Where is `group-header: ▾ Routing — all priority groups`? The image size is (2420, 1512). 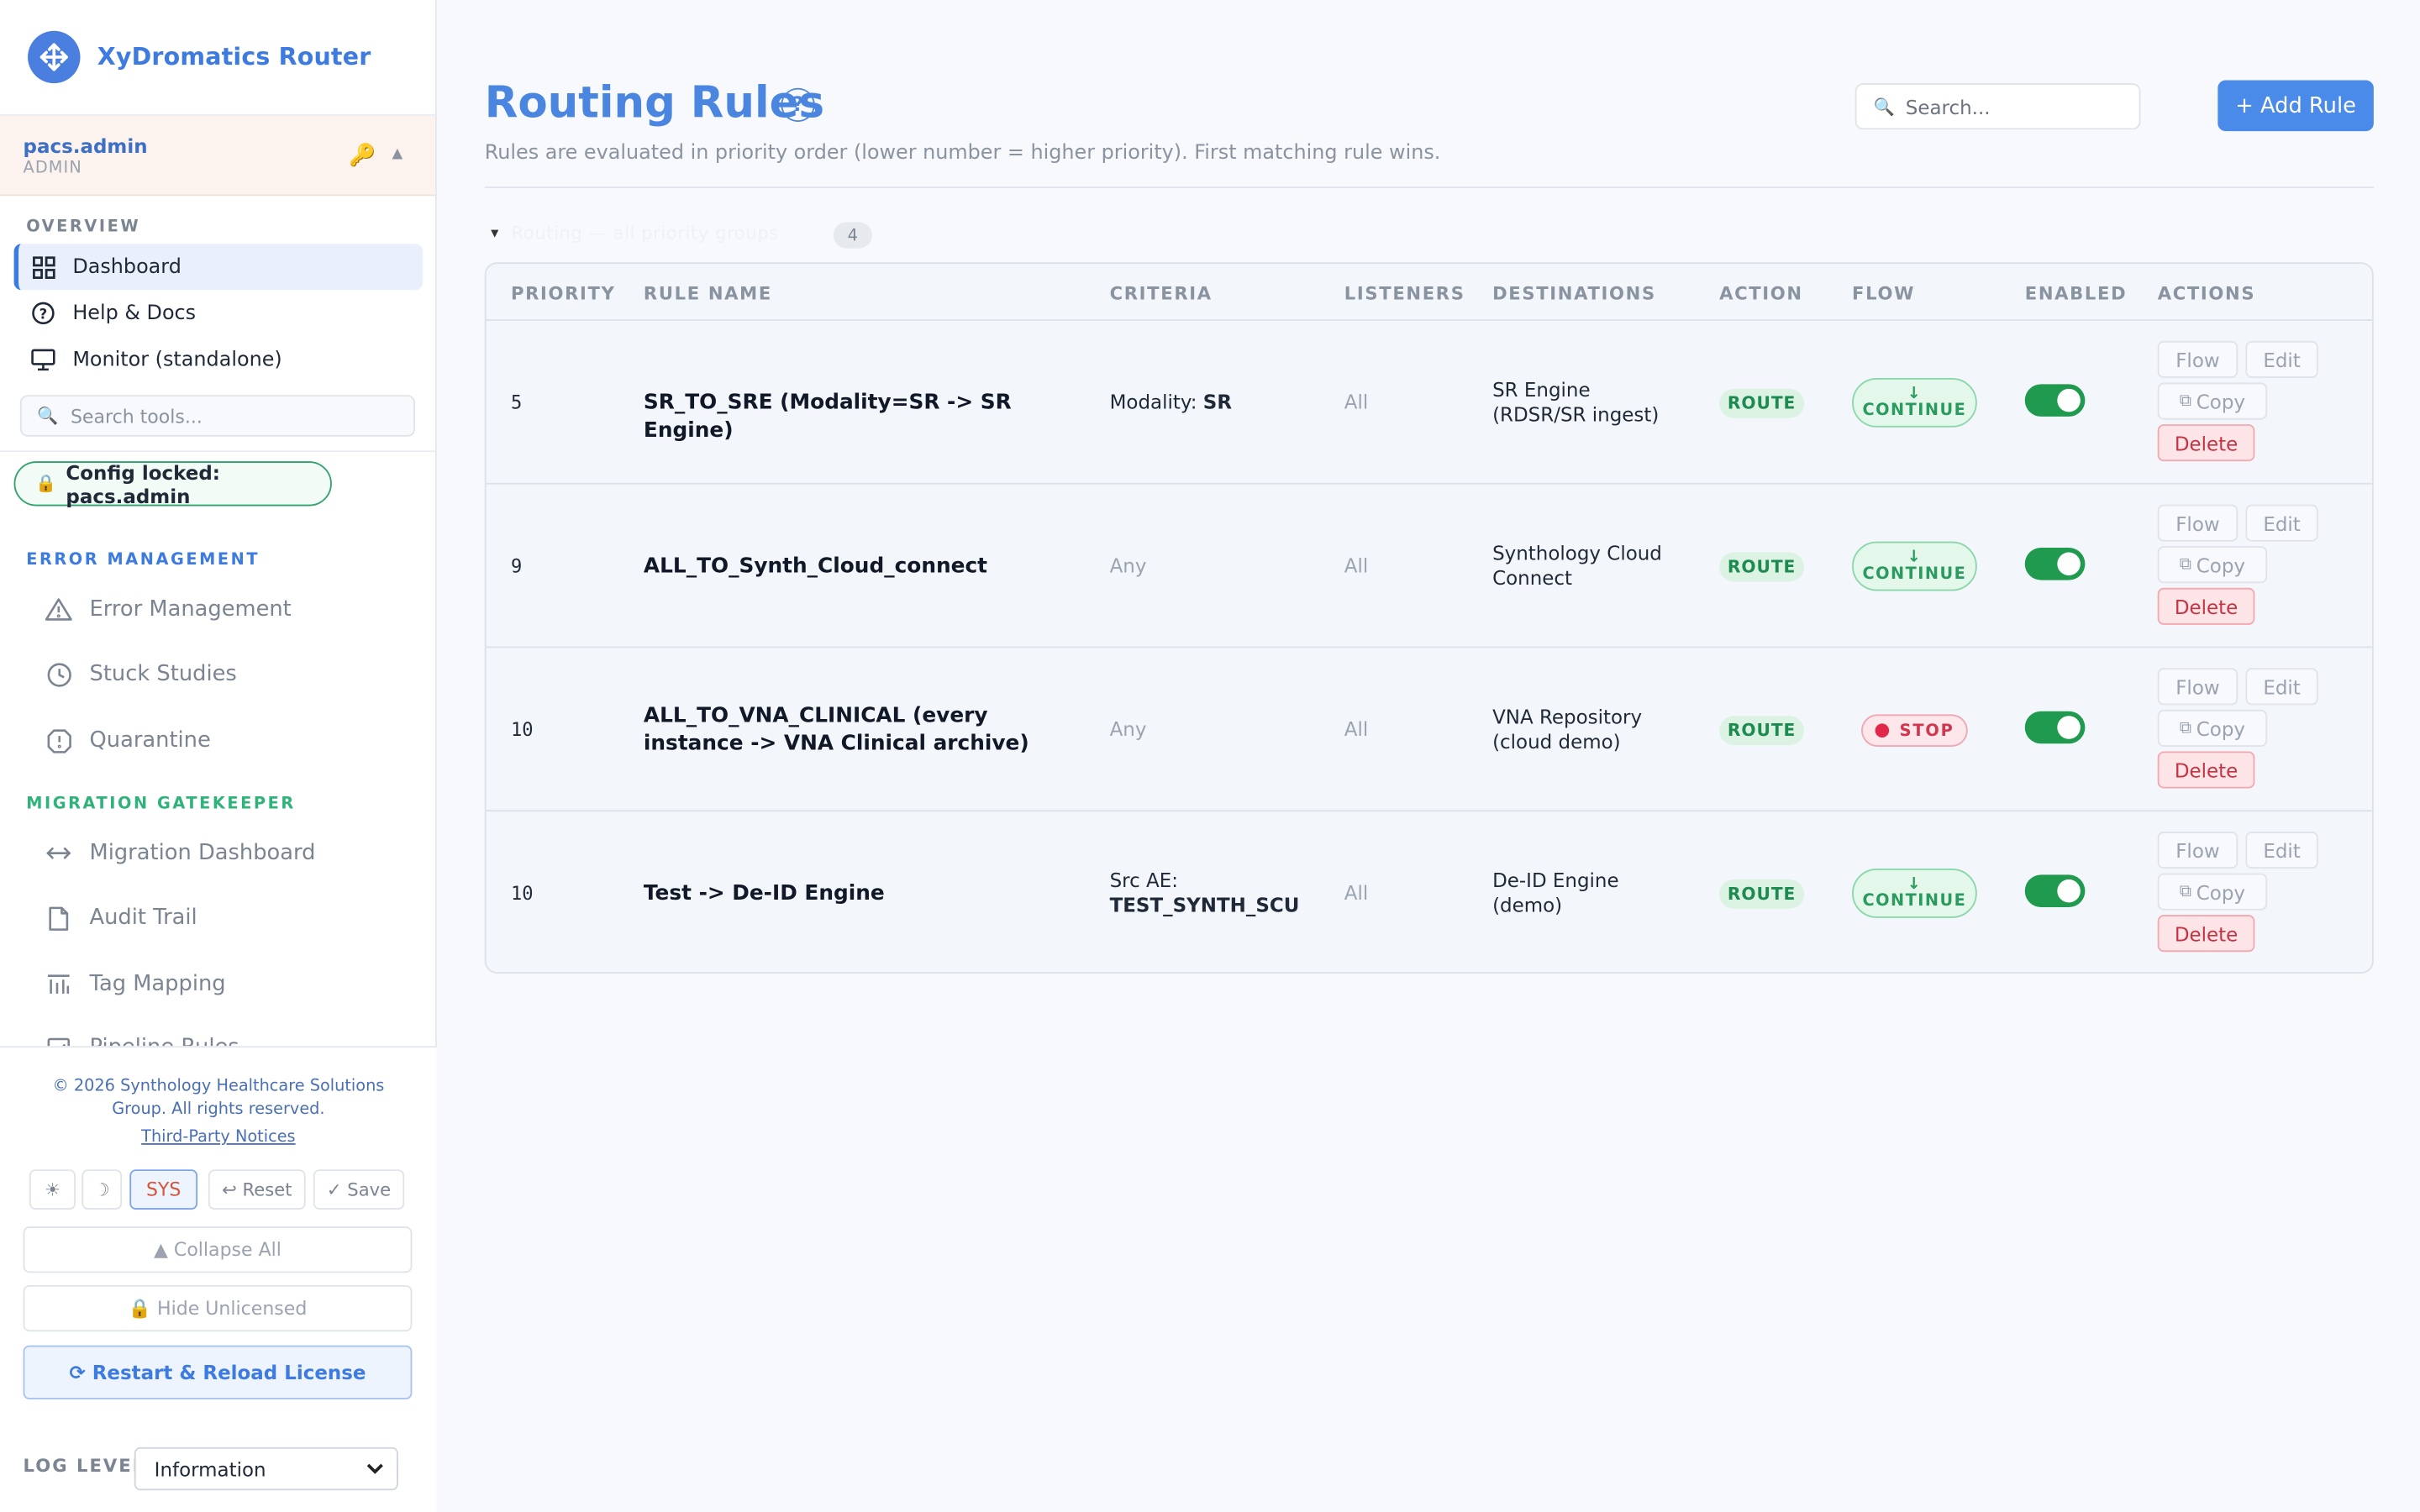
group-header: ▾ Routing — all priority groups is located at coordinates (635, 233).